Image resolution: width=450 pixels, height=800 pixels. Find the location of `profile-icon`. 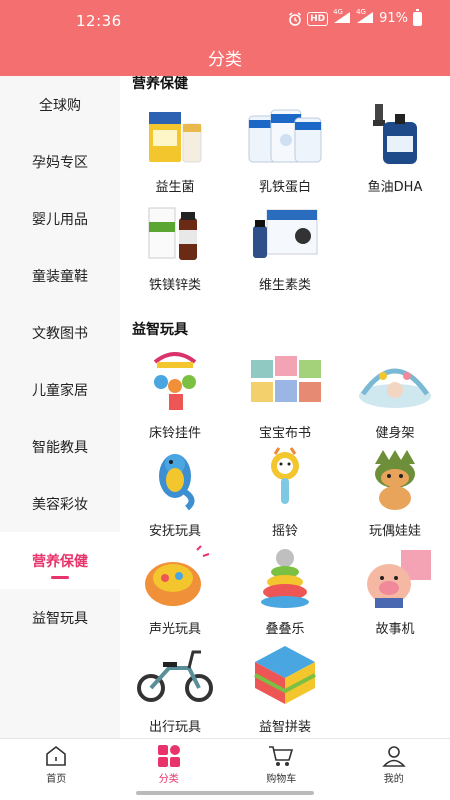

profile-icon is located at coordinates (393, 756).